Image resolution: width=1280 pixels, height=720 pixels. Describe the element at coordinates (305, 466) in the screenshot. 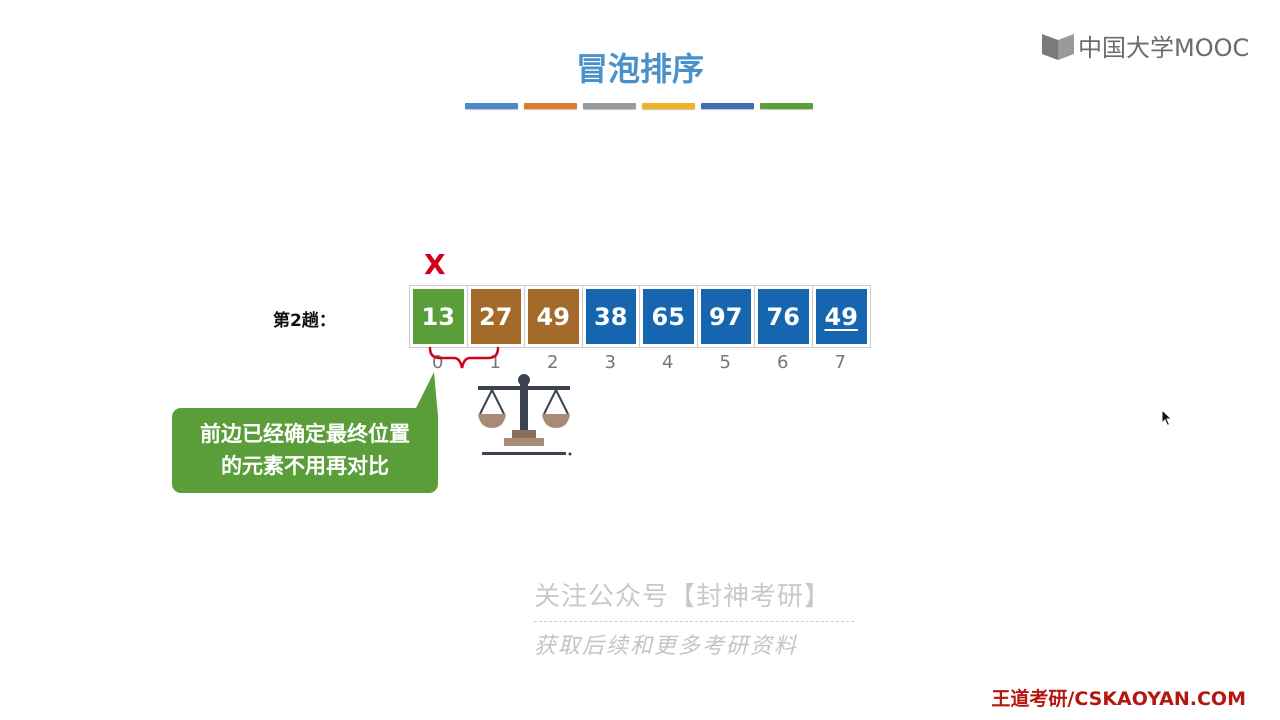

I see `callout-line-2: 的元素不用再对比` at that location.